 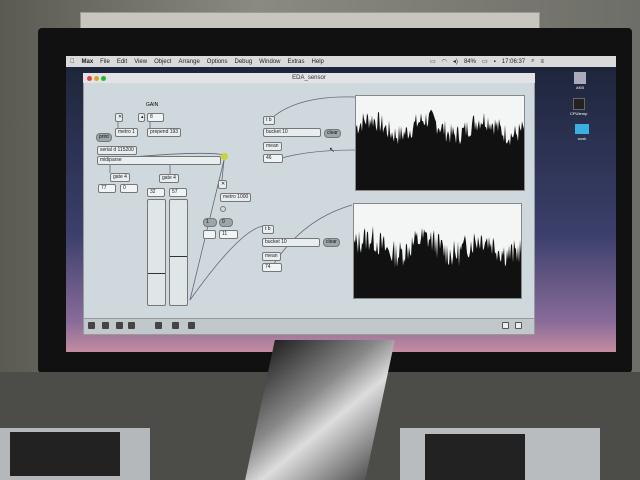 I want to click on number-b2: 57, so click(x=178, y=192).